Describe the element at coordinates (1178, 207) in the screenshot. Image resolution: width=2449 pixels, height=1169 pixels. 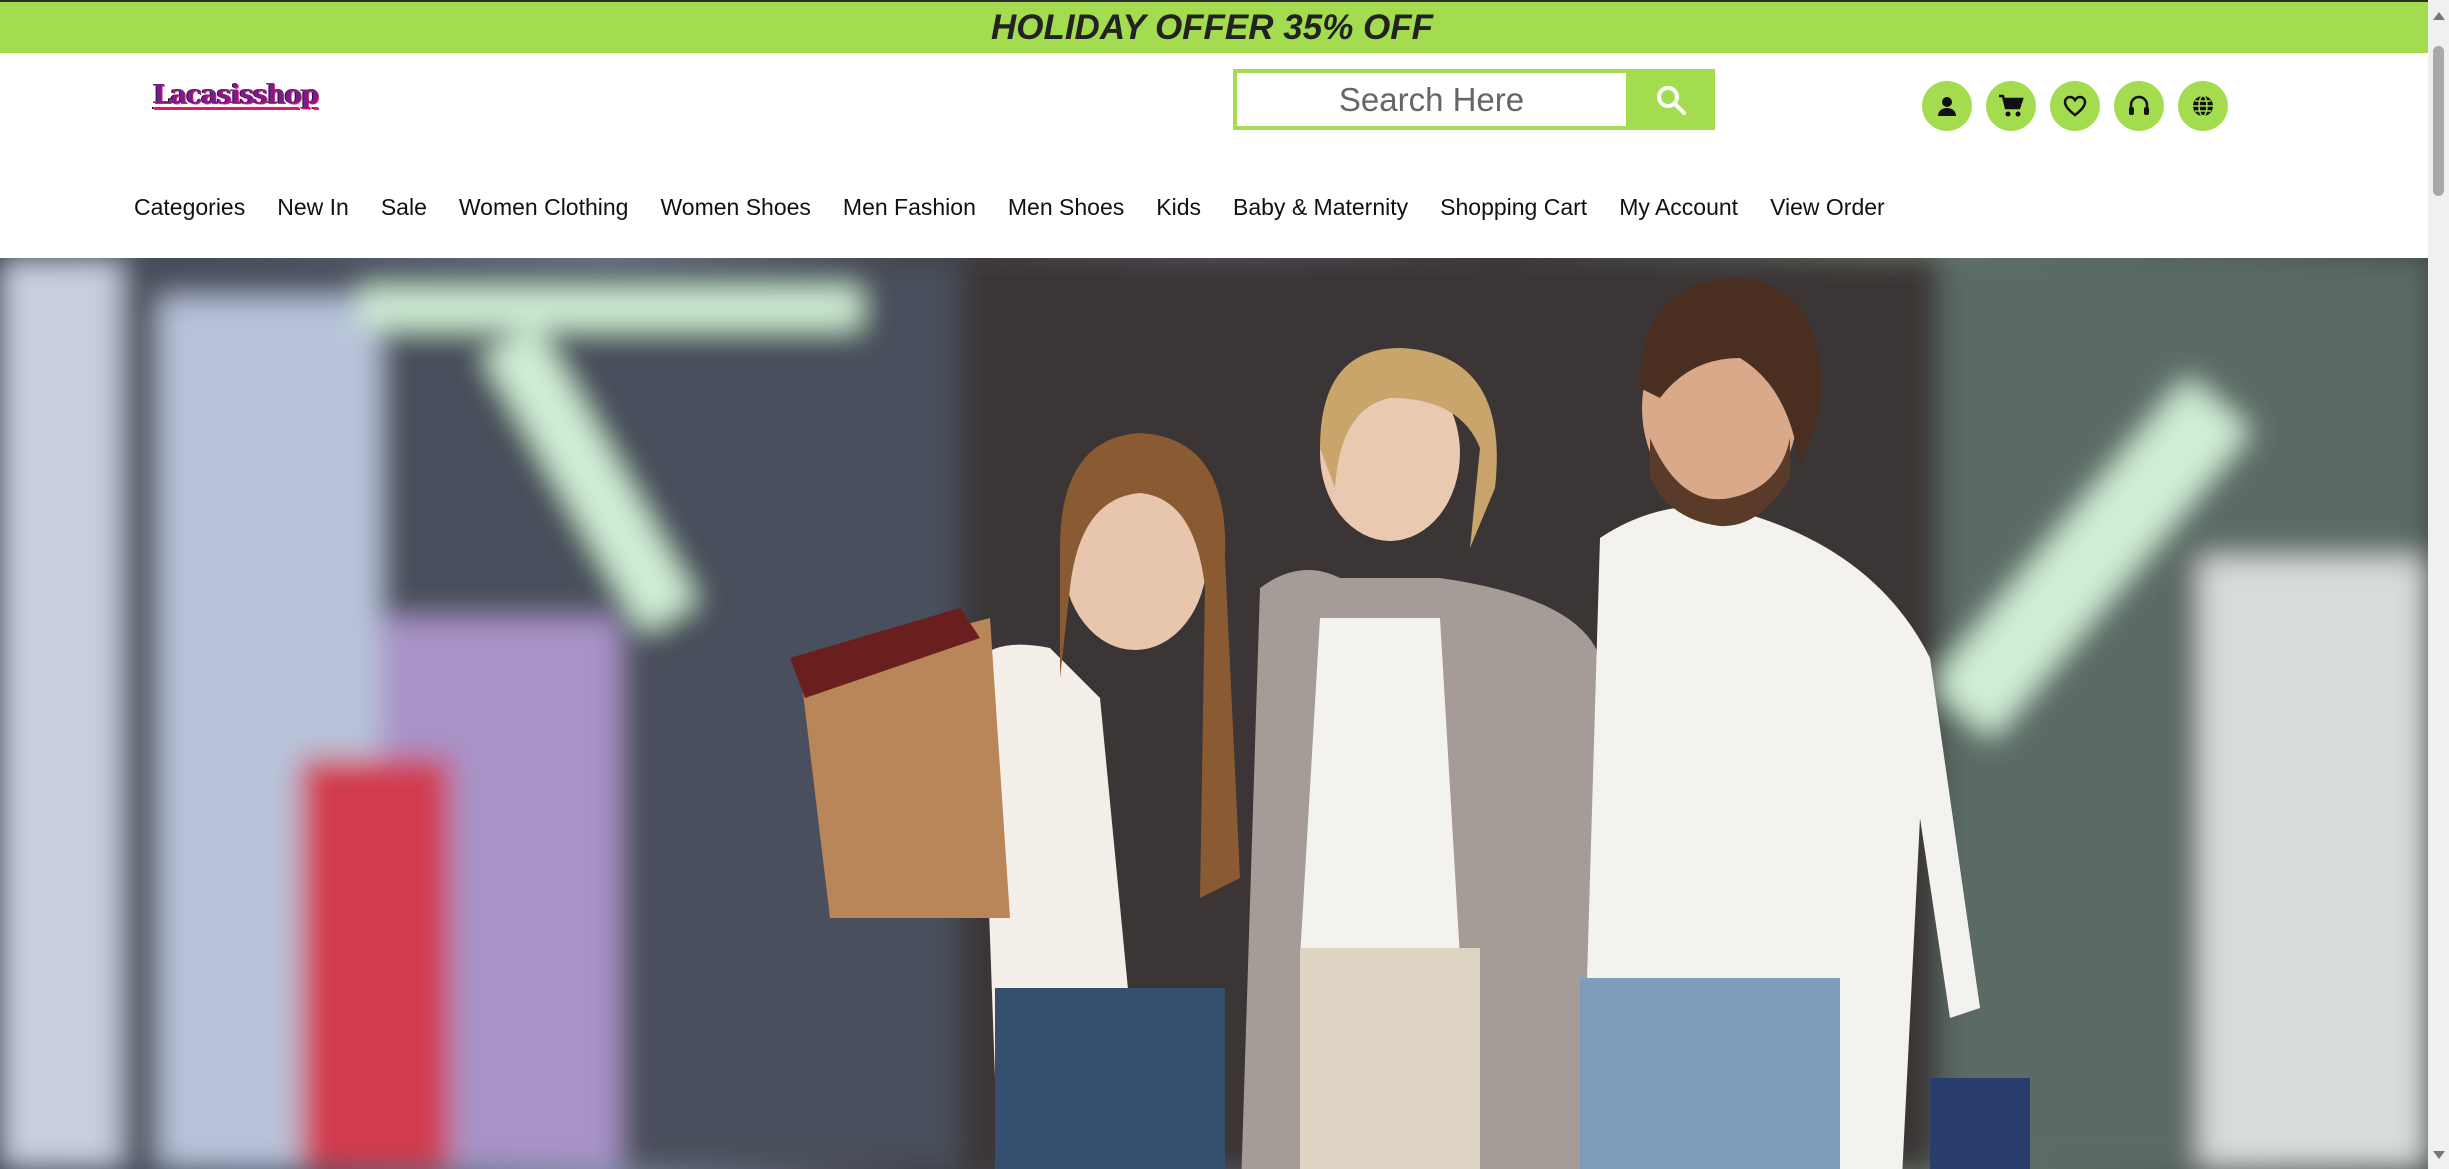
I see `nav-kids: Kids` at that location.